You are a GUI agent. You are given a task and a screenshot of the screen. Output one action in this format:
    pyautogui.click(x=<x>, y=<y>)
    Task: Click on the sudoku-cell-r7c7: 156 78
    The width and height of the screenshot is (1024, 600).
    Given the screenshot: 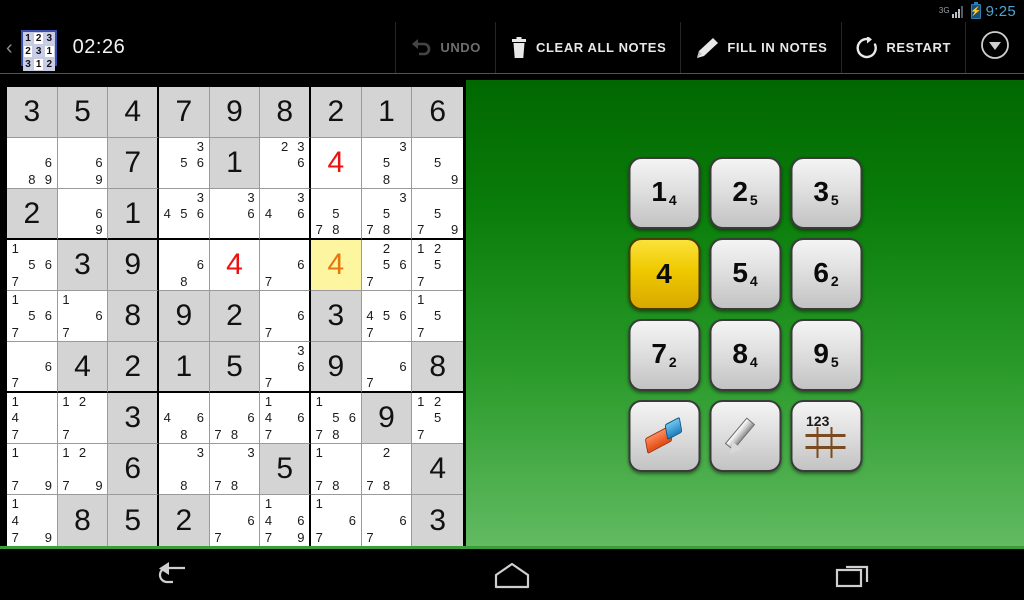 What is the action you would take?
    pyautogui.click(x=336, y=418)
    